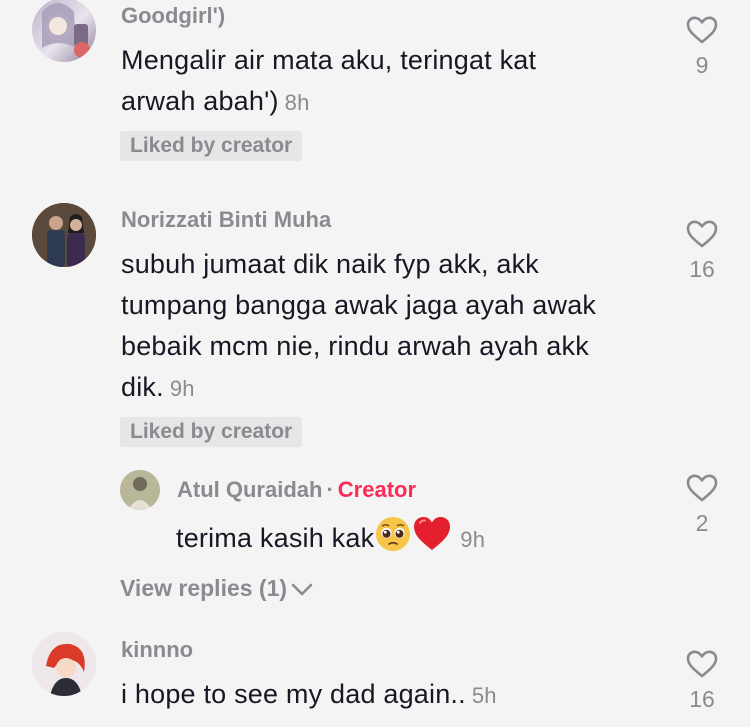 The width and height of the screenshot is (750, 727). I want to click on creator-tag: Creator, so click(377, 489).